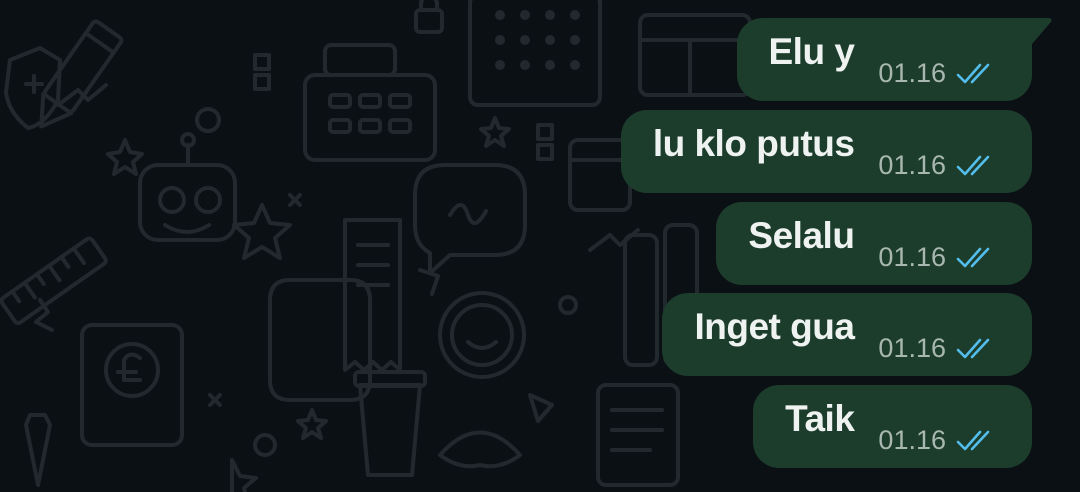 The height and width of the screenshot is (492, 1080). I want to click on message-text: Selalu, so click(801, 235).